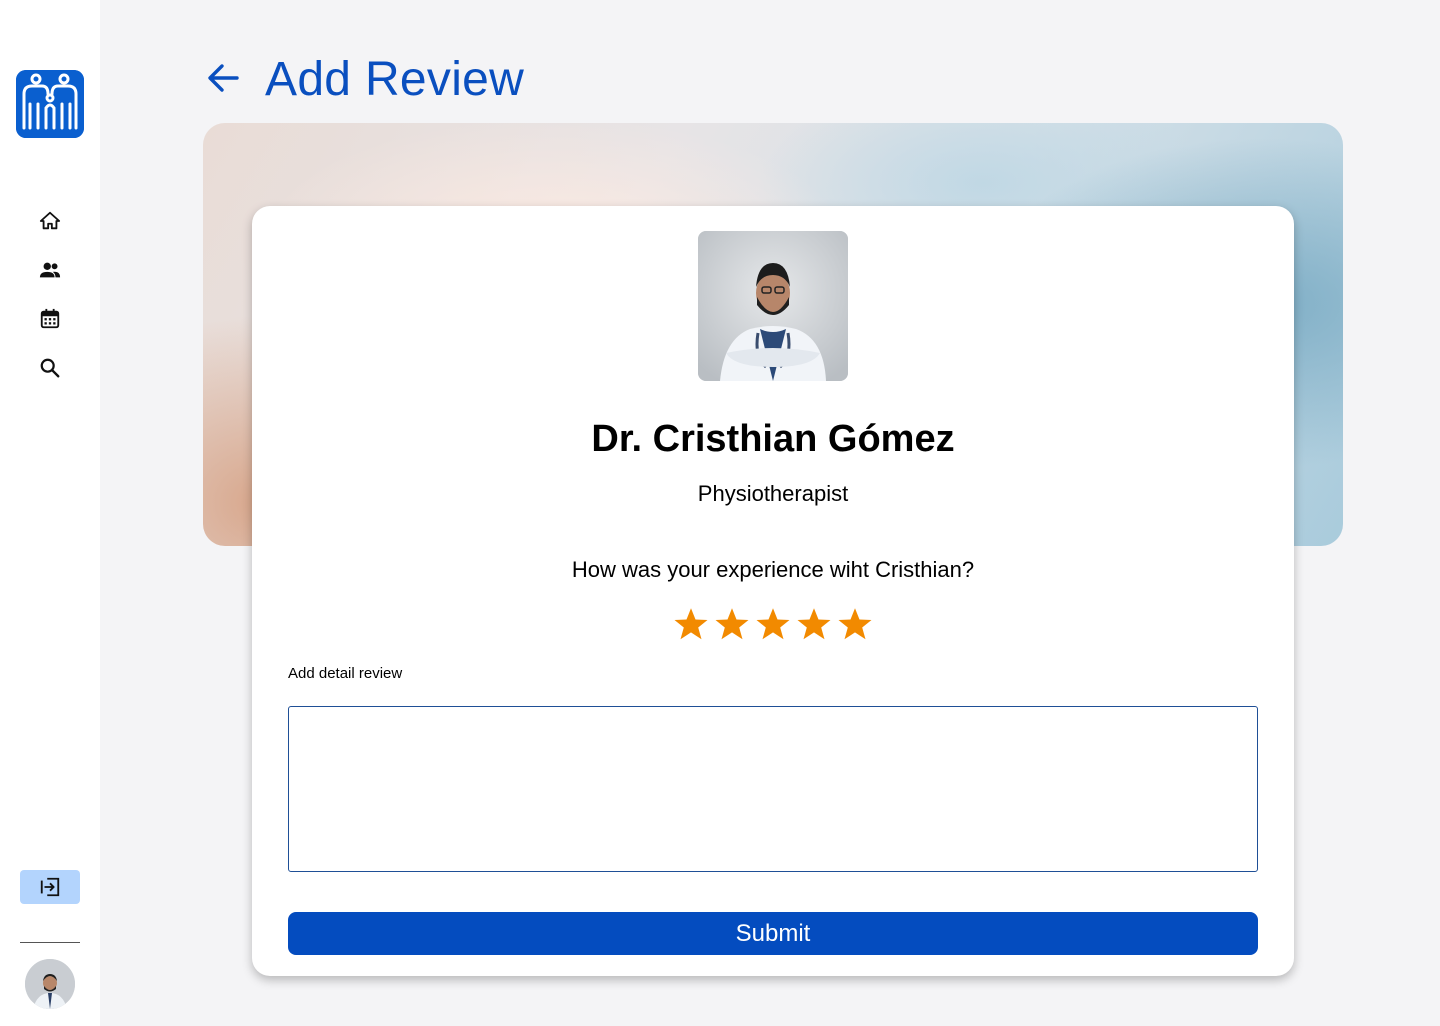  I want to click on star-1-icon, so click(691, 624).